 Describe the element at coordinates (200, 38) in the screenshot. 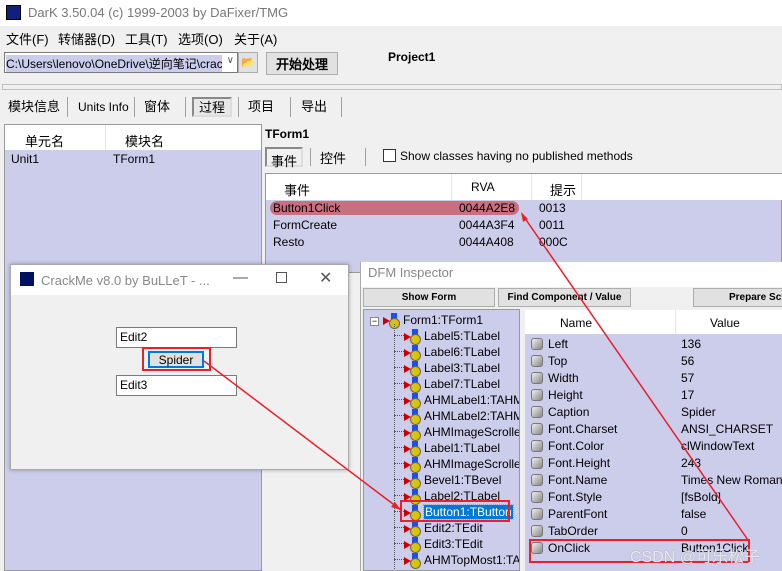

I see `menu-options: 选项(O)` at that location.